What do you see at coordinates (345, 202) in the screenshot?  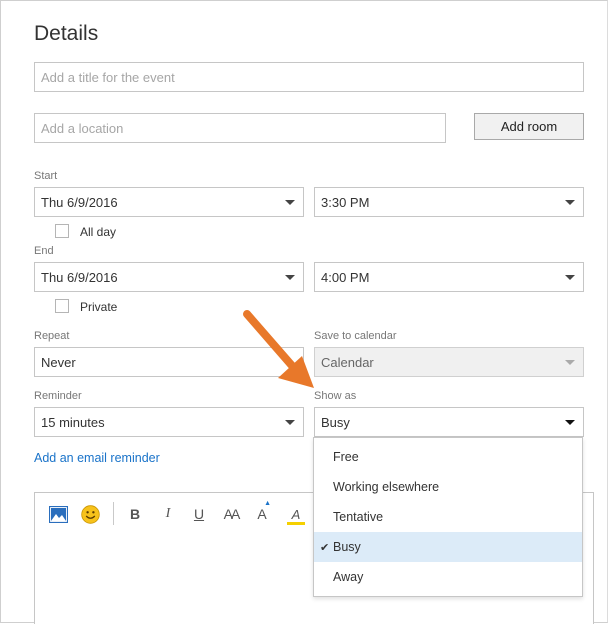 I see `start-time-value: 3:30 PM` at bounding box center [345, 202].